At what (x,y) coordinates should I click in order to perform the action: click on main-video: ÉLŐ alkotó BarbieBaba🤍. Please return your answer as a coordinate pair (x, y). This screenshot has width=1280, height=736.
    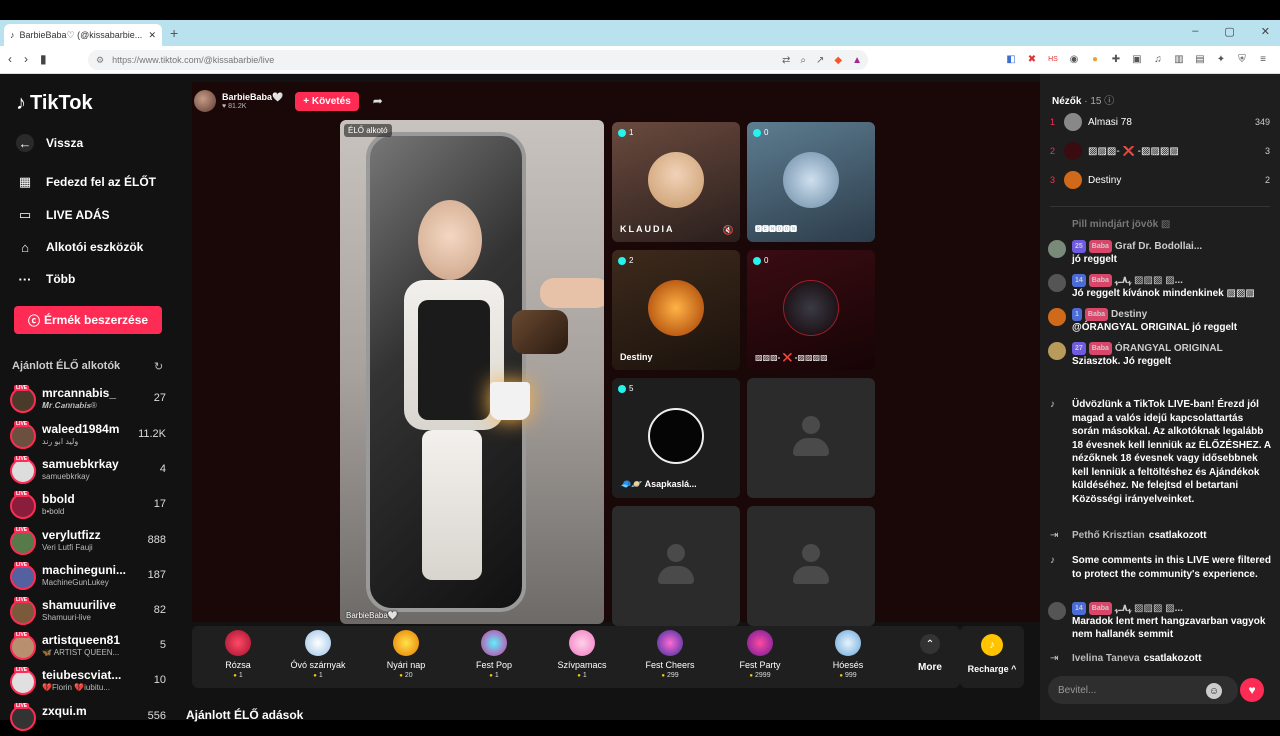
    Looking at the image, I should click on (472, 372).